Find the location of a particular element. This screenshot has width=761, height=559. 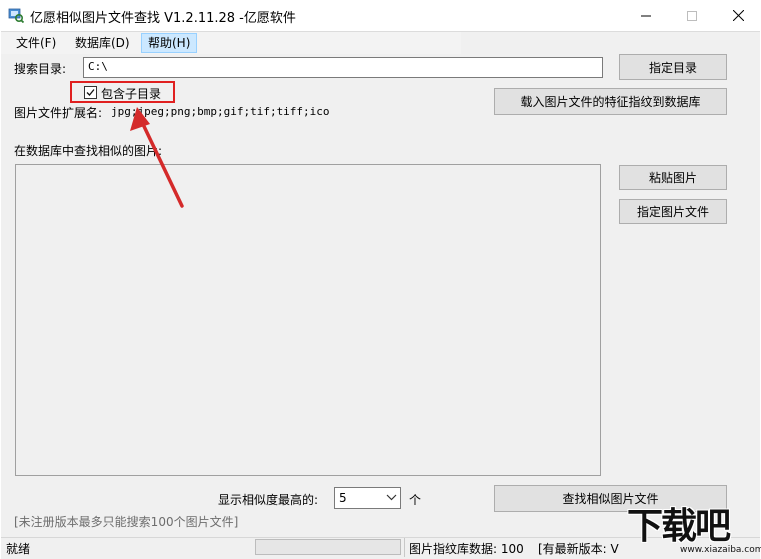

unregistered-note: [未注册版本最多只能搜索100个图片文件] is located at coordinates (126, 522).